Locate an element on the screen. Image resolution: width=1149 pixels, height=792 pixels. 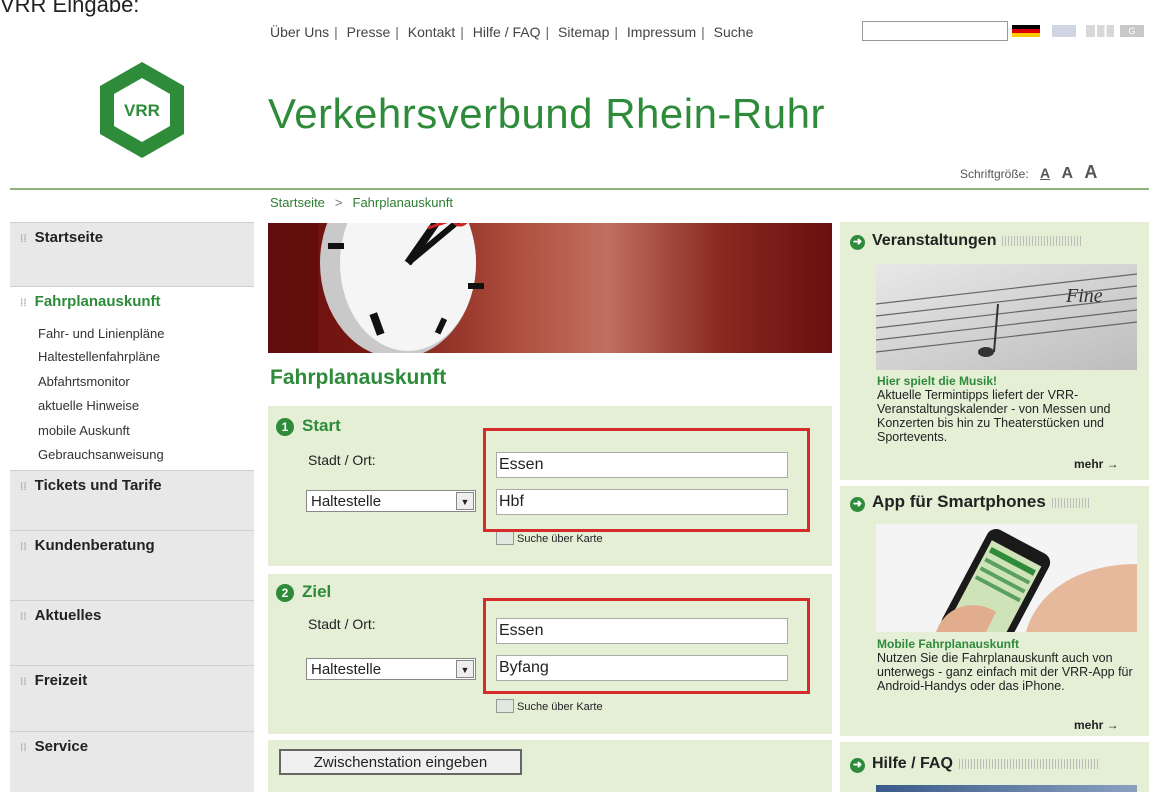
sidebar-subitem-anleitung: Gebrauchsanweisung is located at coordinates (101, 454).